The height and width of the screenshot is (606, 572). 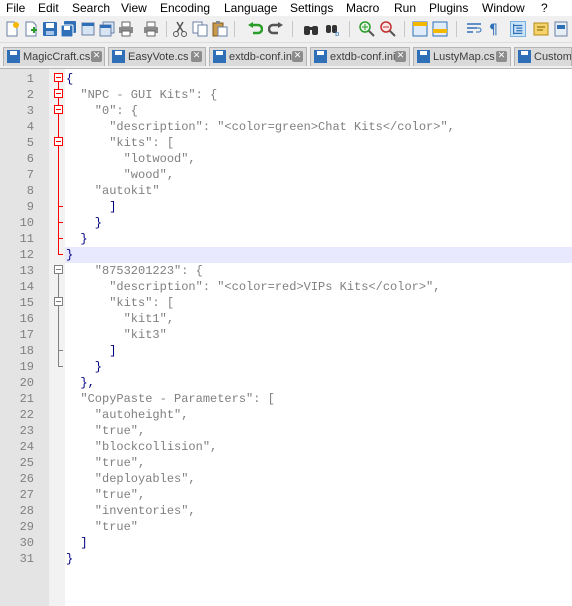 What do you see at coordinates (220, 29) in the screenshot?
I see `paste-icon` at bounding box center [220, 29].